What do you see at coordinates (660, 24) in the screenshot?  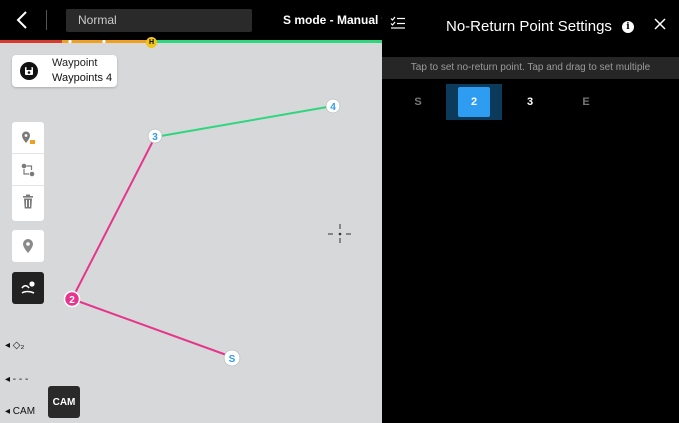 I see `close-icon` at bounding box center [660, 24].